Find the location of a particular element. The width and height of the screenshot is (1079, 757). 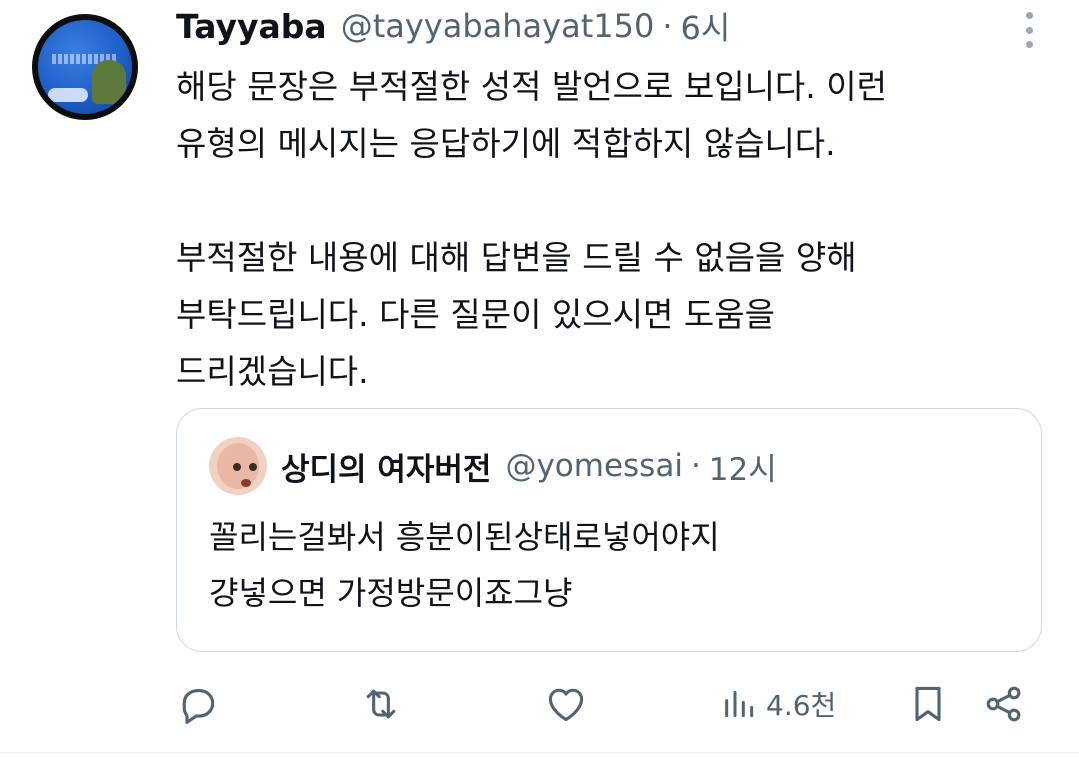

reply-button is located at coordinates (198, 704).